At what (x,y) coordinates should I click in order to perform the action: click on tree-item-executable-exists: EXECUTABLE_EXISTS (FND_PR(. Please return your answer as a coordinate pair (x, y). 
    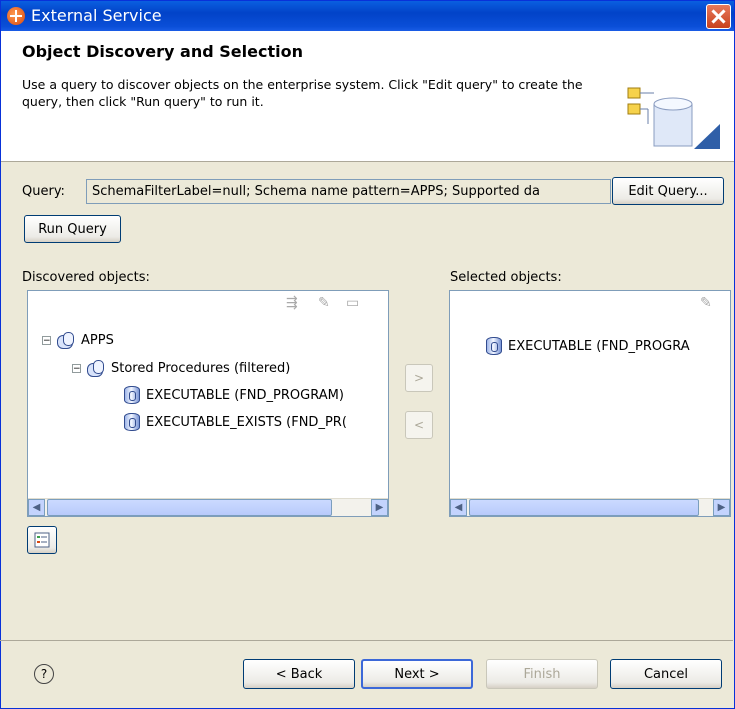
    Looking at the image, I should click on (235, 422).